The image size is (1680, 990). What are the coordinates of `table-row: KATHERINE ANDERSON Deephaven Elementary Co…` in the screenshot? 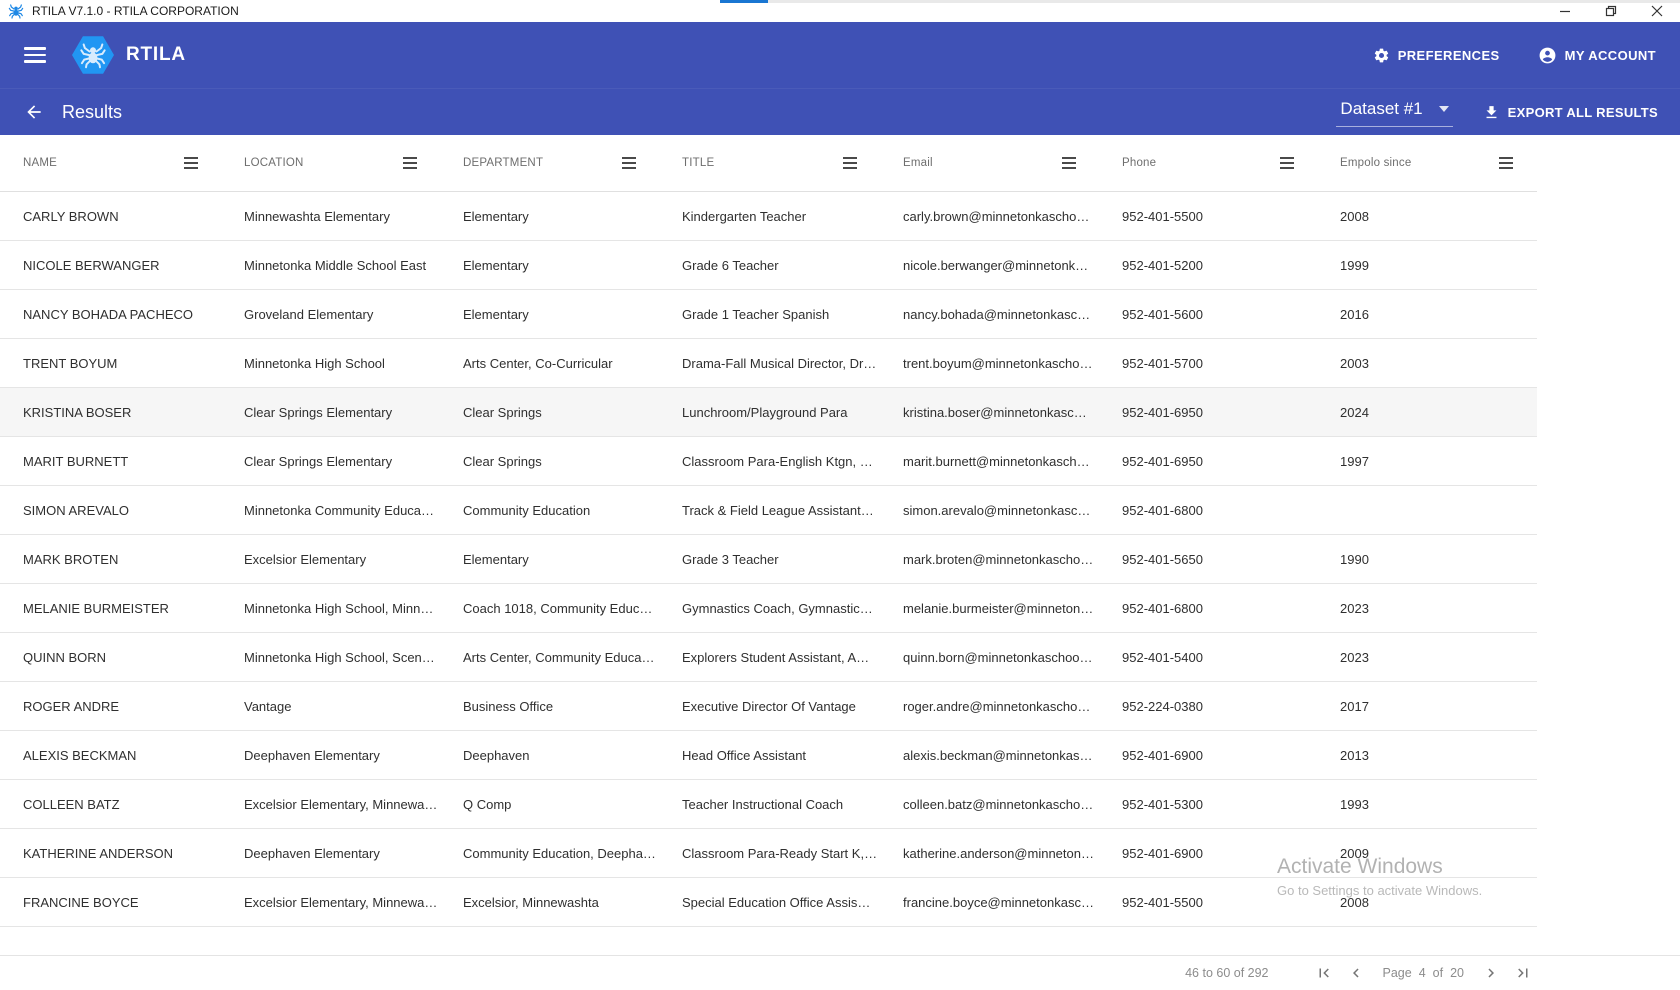 It's located at (768, 853).